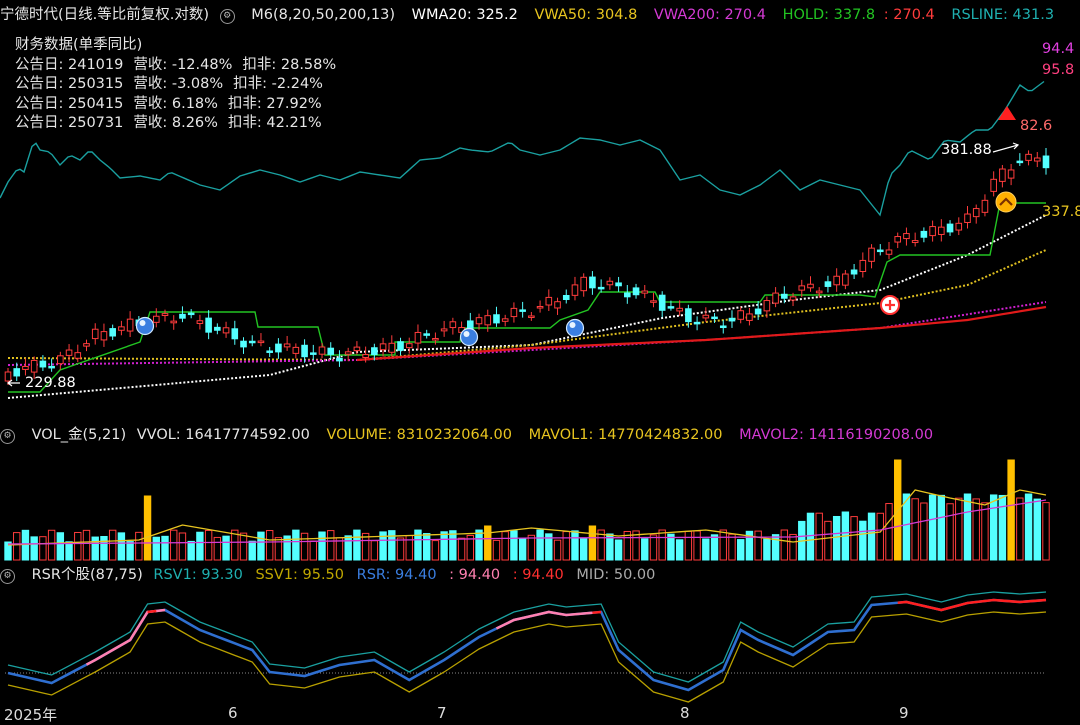 The image size is (1080, 725). What do you see at coordinates (7, 576) in the screenshot?
I see `rsr-settings-icon: ⚙` at bounding box center [7, 576].